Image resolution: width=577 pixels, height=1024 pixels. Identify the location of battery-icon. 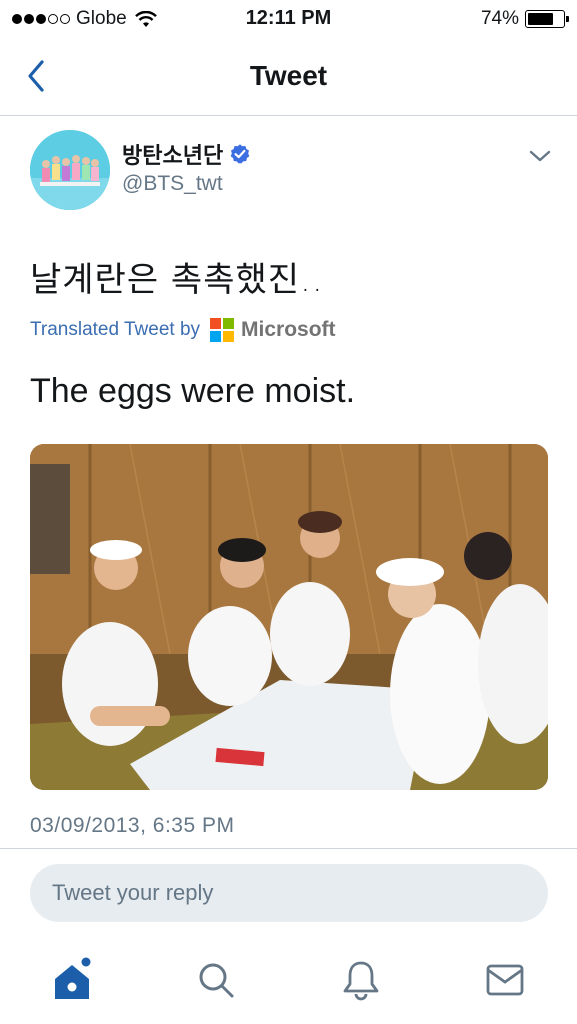
(547, 19).